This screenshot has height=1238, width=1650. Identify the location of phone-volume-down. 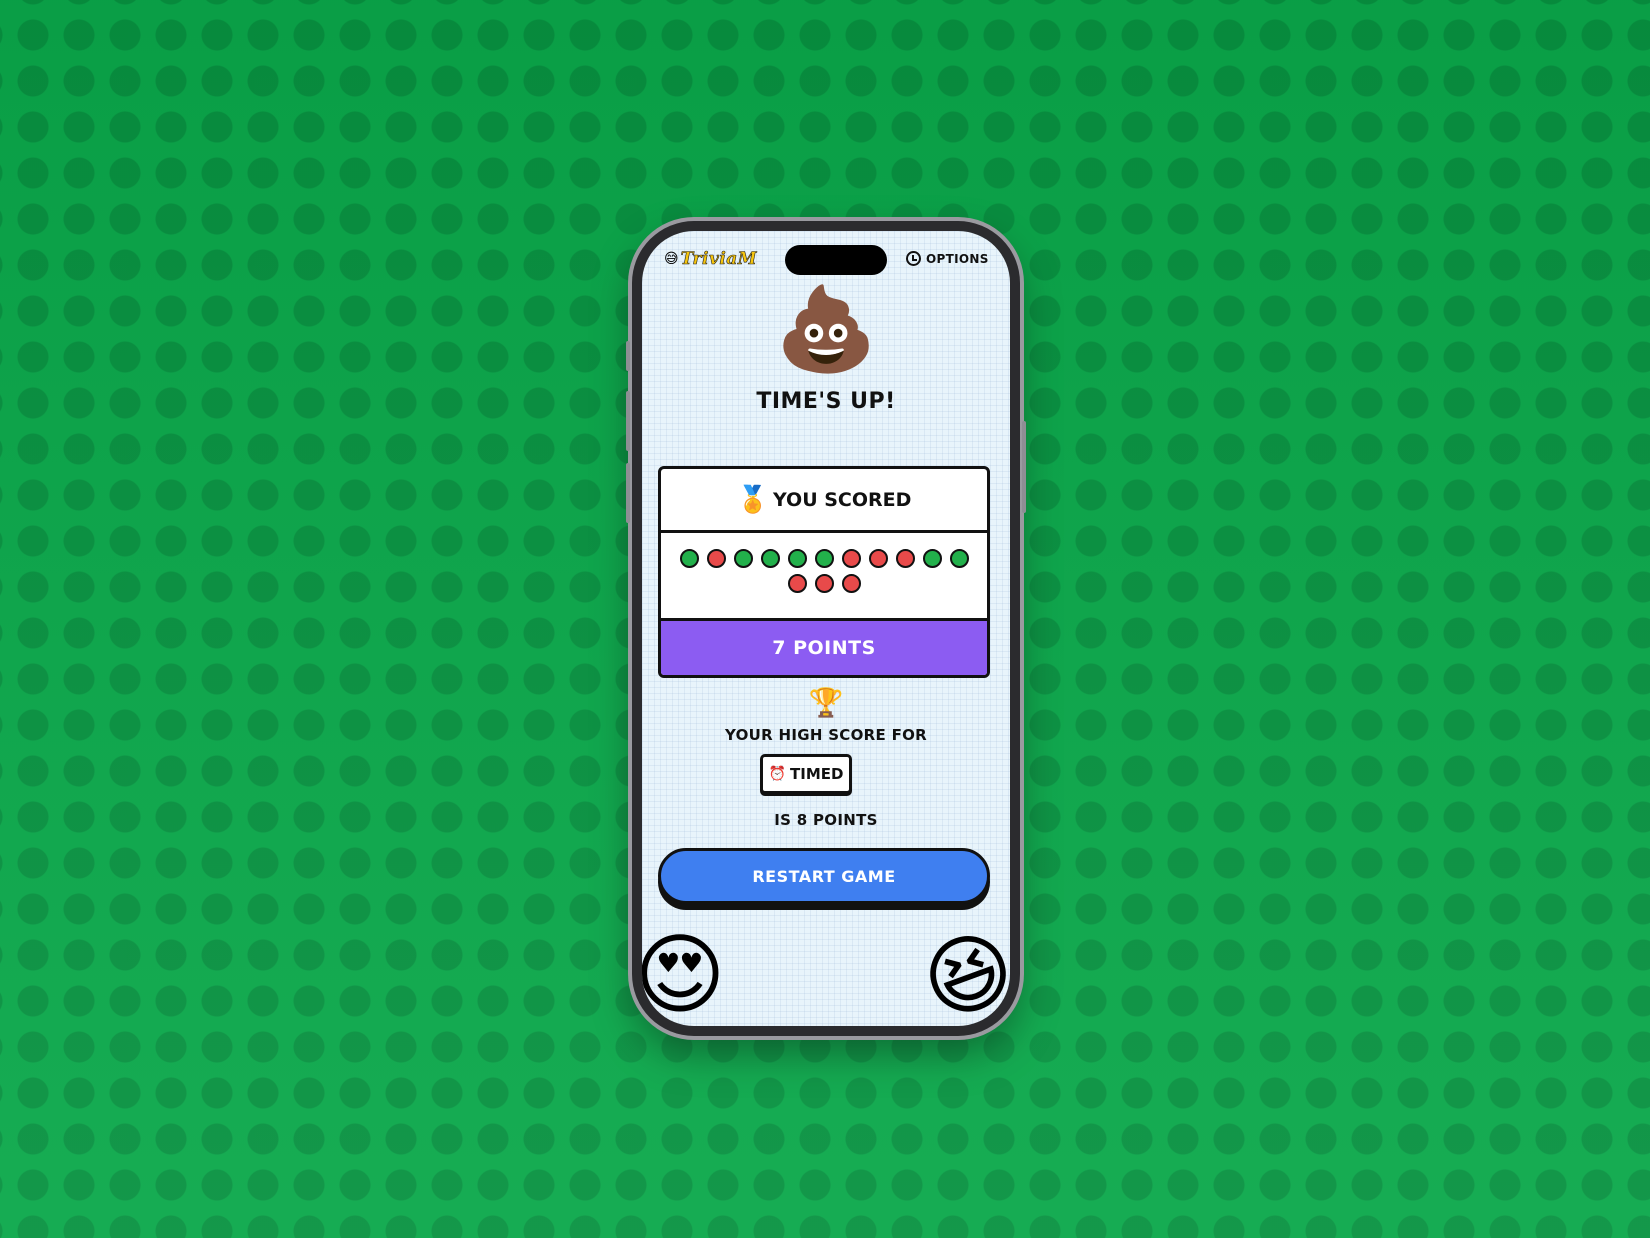
(628, 493).